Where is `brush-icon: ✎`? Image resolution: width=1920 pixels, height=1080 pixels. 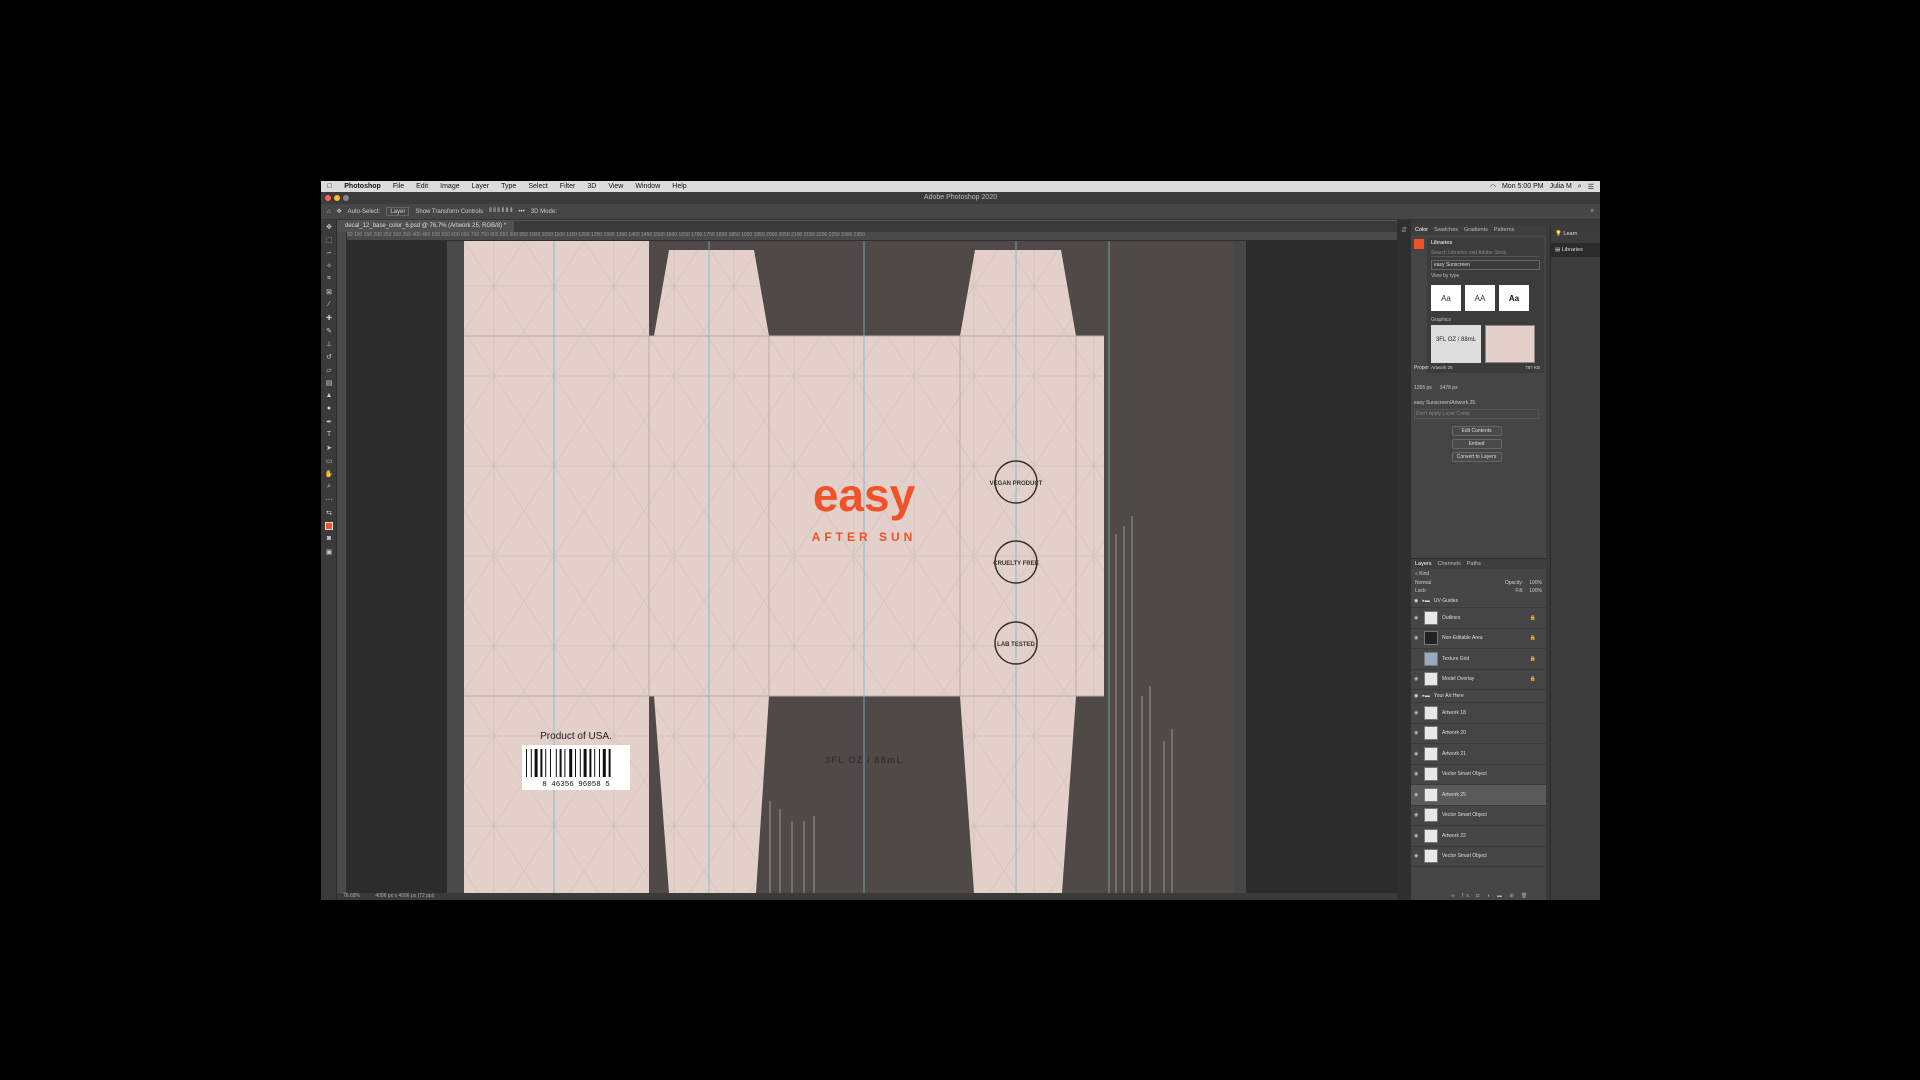
brush-icon: ✎ is located at coordinates (329, 330).